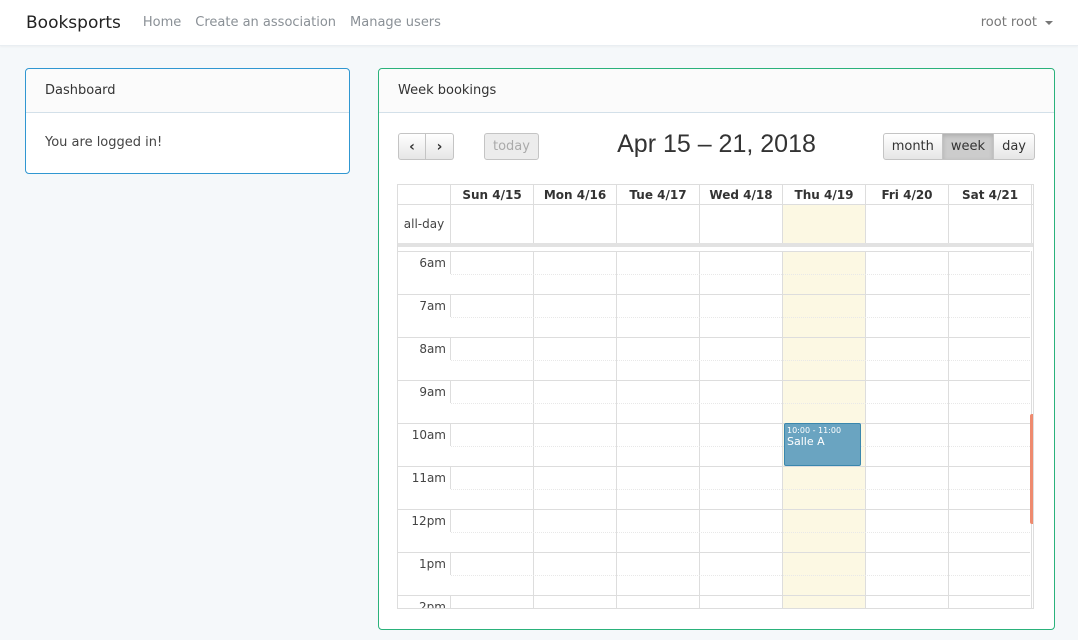 This screenshot has width=1078, height=640. I want to click on caret-down-icon, so click(1049, 22).